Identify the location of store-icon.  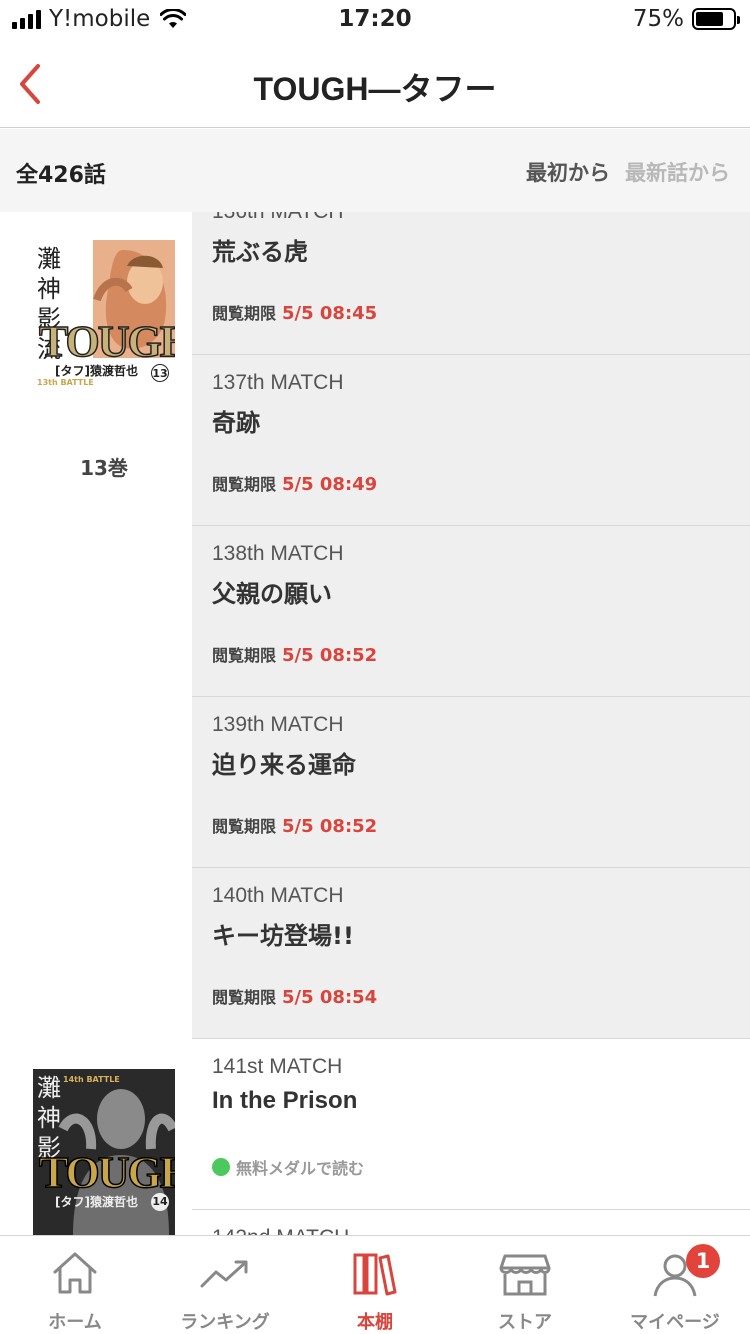
(525, 1275).